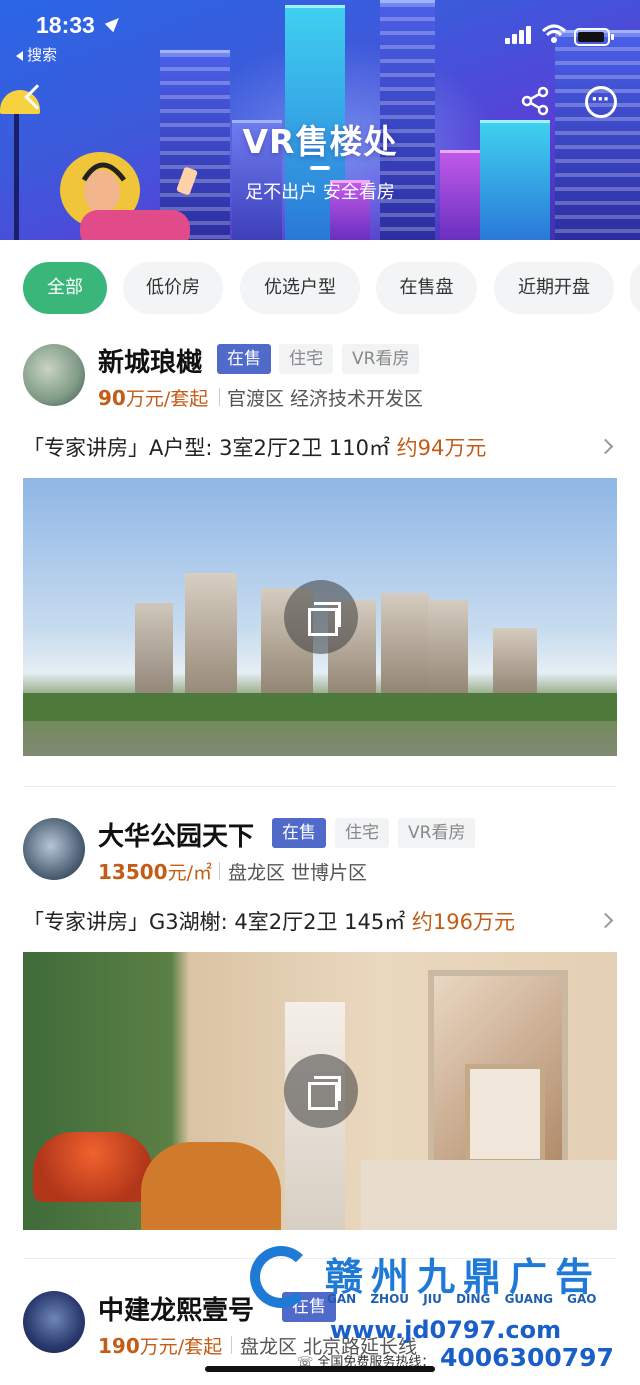  What do you see at coordinates (93, 1167) in the screenshot?
I see `flower-vase-image` at bounding box center [93, 1167].